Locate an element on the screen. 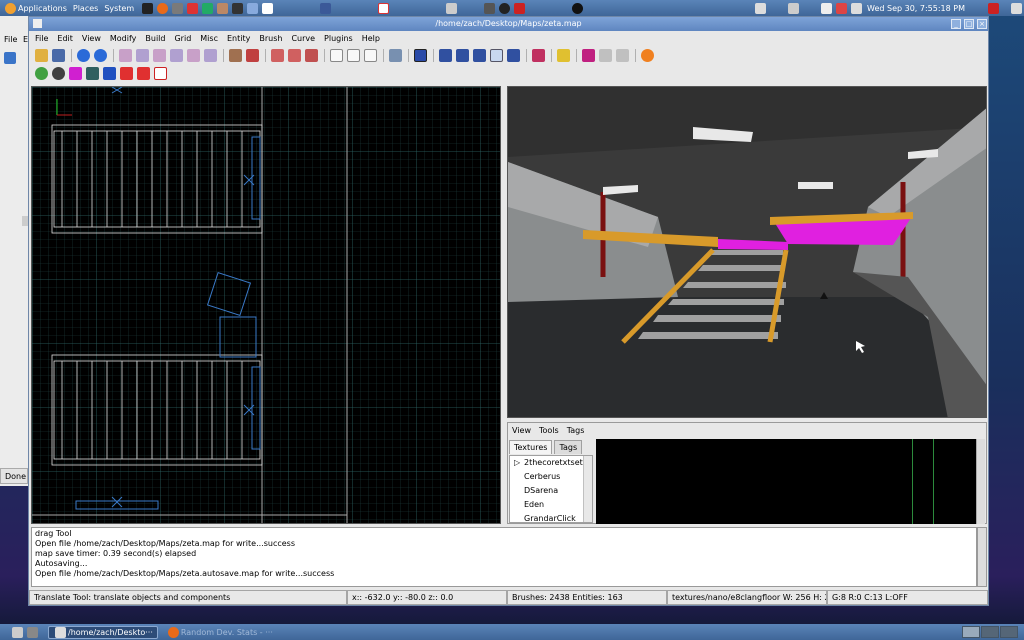 The width and height of the screenshot is (1024, 640). shutdown-icon is located at coordinates (1016, 8).